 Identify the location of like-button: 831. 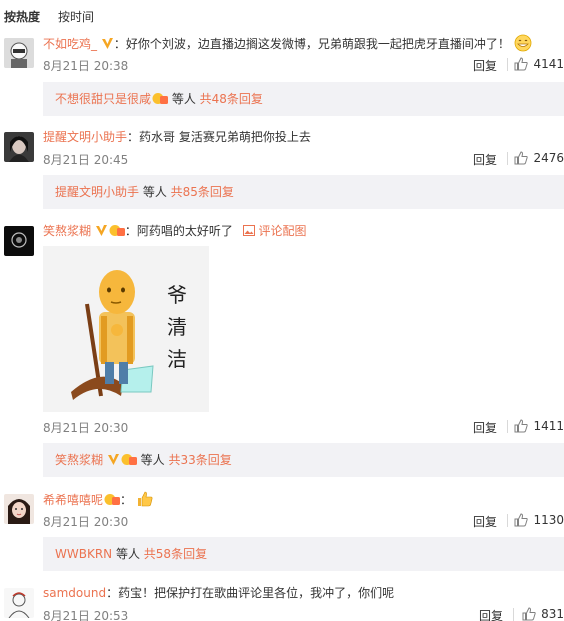
(543, 614).